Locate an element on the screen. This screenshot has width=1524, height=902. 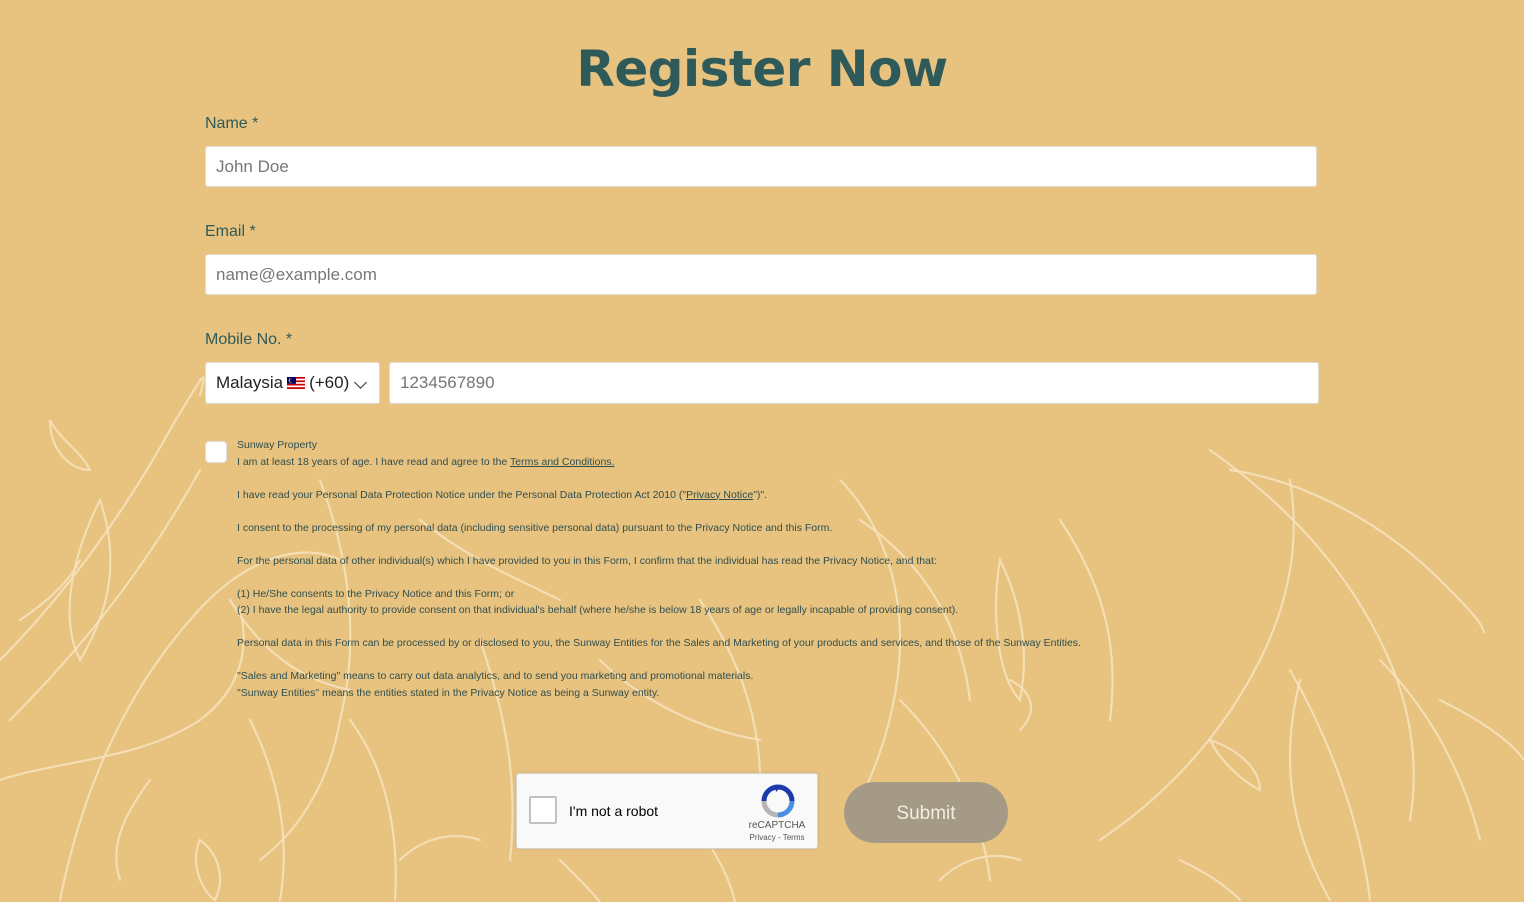
terms-link: Terms and Conditions. is located at coordinates (562, 462).